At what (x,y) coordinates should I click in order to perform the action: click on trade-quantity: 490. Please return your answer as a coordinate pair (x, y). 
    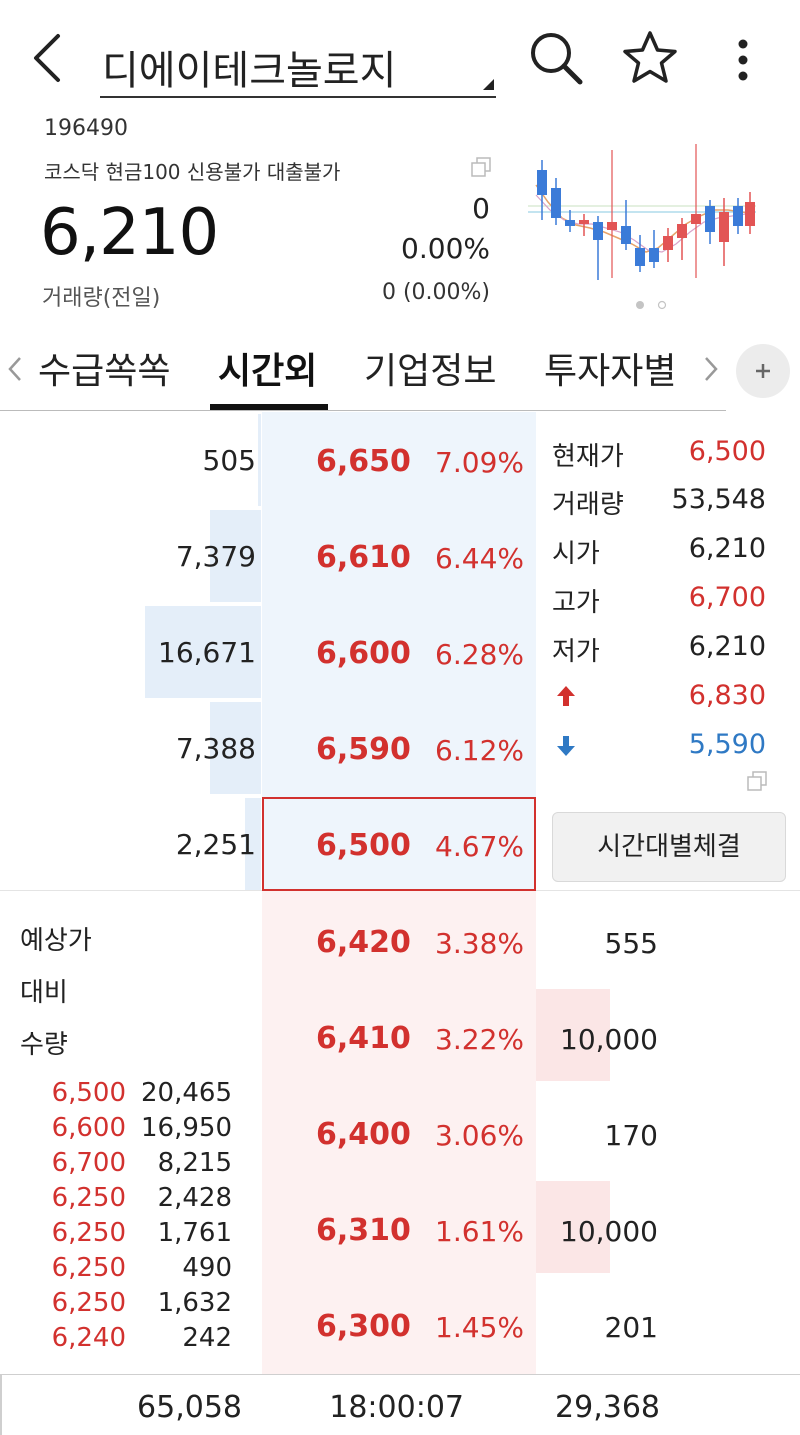
    Looking at the image, I should click on (207, 1268).